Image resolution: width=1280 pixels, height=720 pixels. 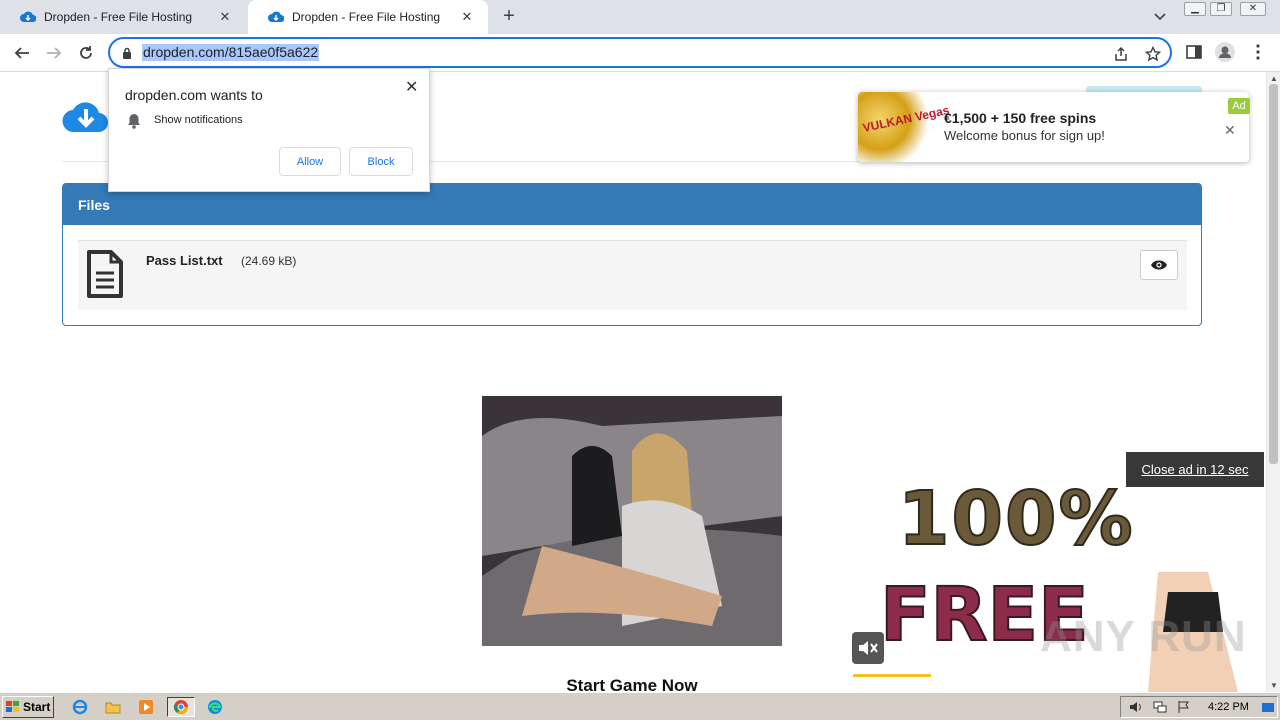 I want to click on permission-type: Show notifications, so click(x=198, y=120).